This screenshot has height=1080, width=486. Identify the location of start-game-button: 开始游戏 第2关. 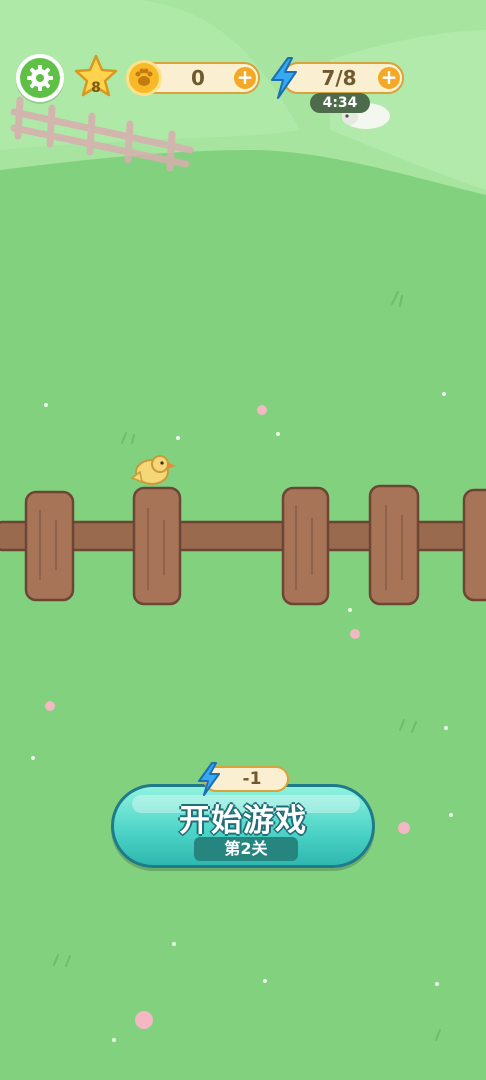
(243, 826).